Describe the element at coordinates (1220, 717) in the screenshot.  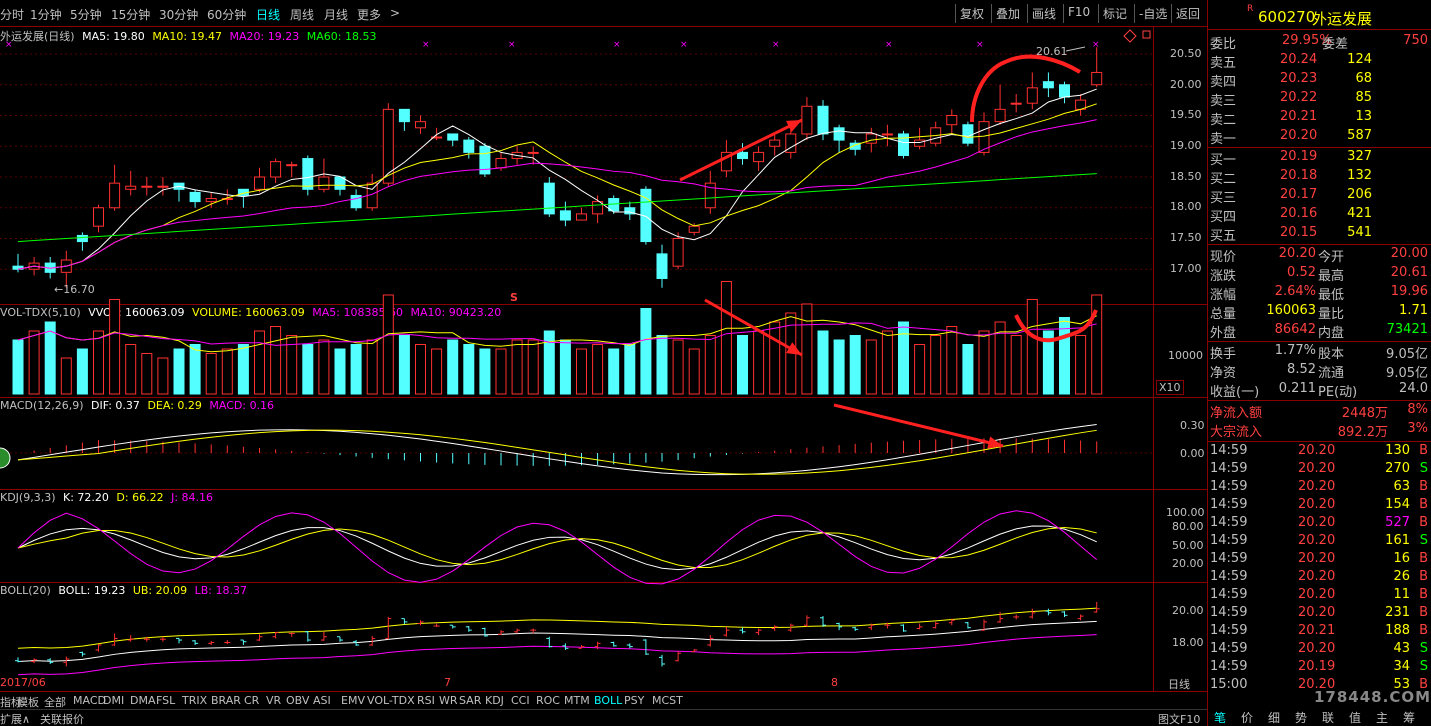
I see `right-tab: 笔` at that location.